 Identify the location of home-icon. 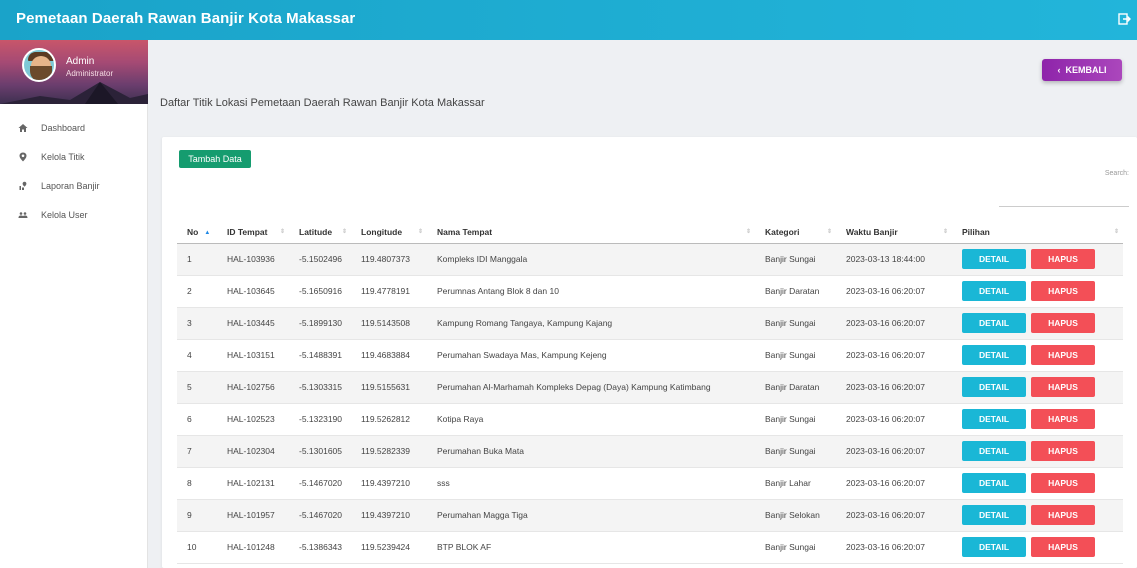
(23, 128).